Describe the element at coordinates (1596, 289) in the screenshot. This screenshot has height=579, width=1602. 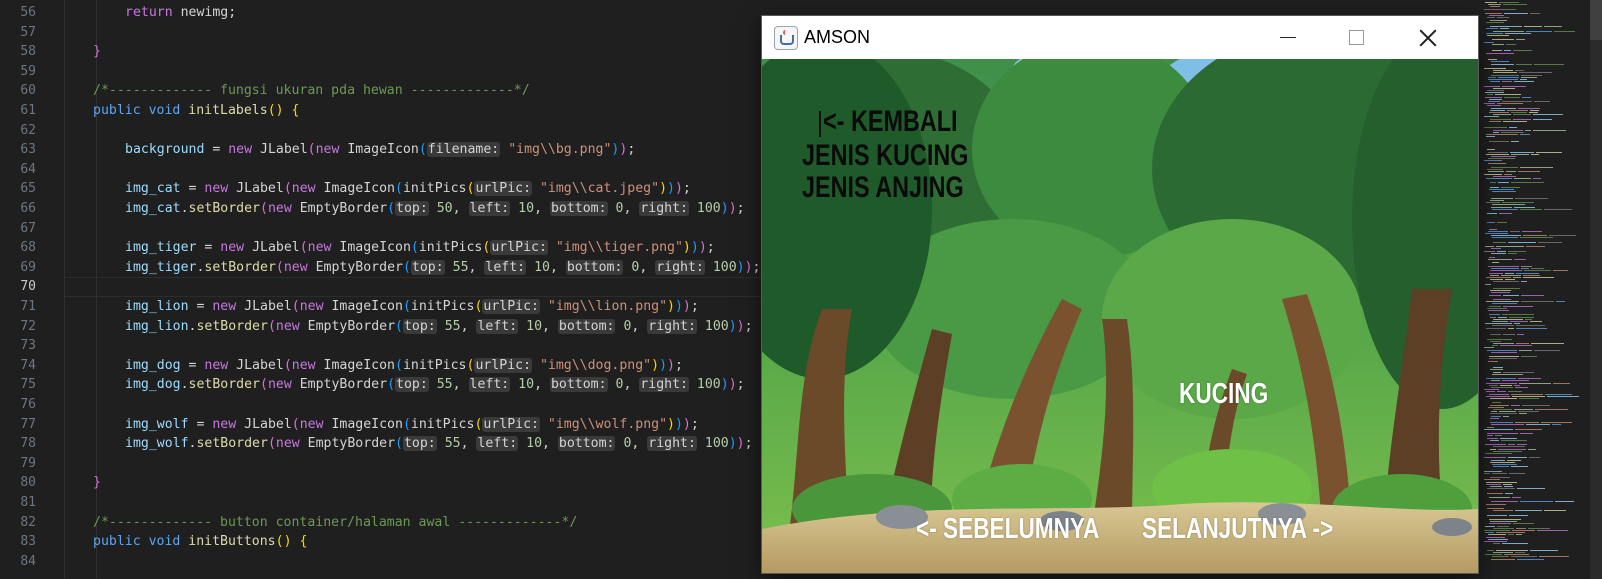
I see `scrollbar-track` at that location.